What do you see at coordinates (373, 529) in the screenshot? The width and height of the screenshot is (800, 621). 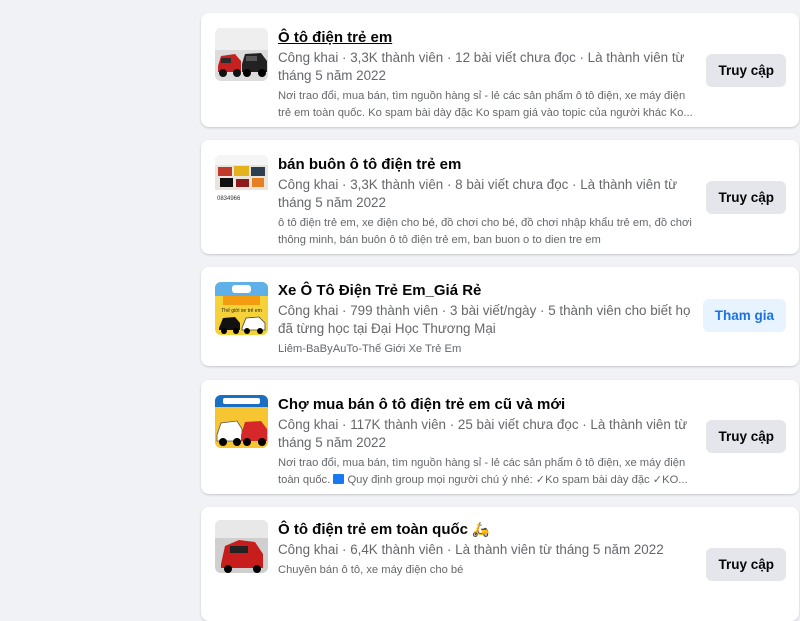 I see `group-title-text: Ô tô điện trẻ em toàn quốc` at bounding box center [373, 529].